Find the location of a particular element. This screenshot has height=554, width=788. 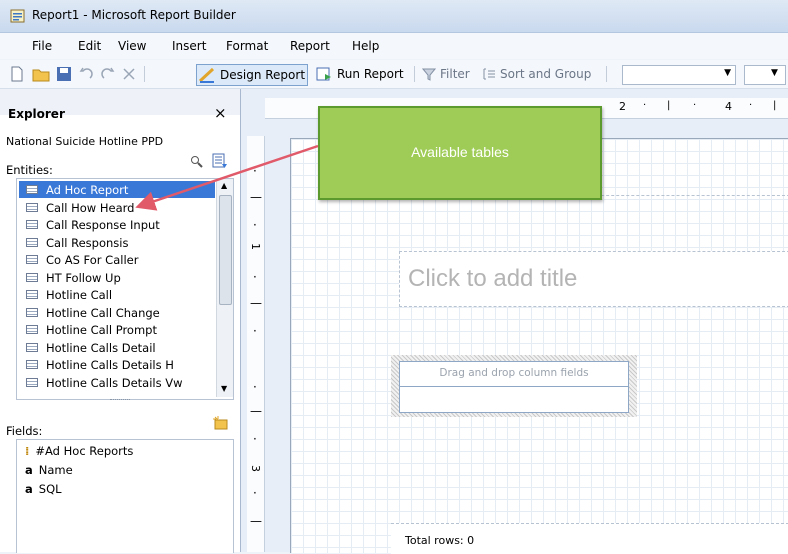

menu-file: File is located at coordinates (42, 46).